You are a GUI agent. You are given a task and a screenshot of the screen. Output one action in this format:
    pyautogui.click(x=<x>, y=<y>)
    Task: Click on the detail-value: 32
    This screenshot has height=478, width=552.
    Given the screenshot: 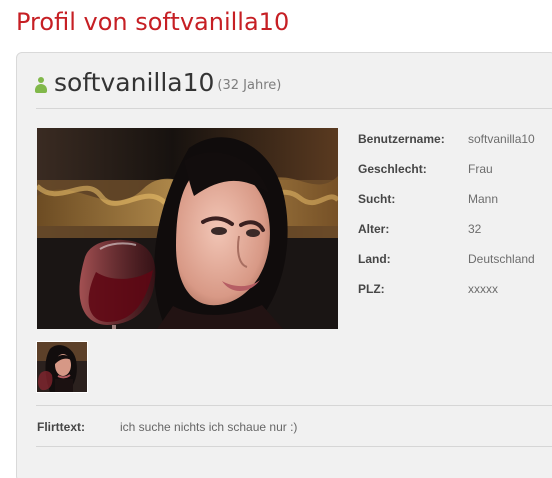 What is the action you would take?
    pyautogui.click(x=475, y=229)
    